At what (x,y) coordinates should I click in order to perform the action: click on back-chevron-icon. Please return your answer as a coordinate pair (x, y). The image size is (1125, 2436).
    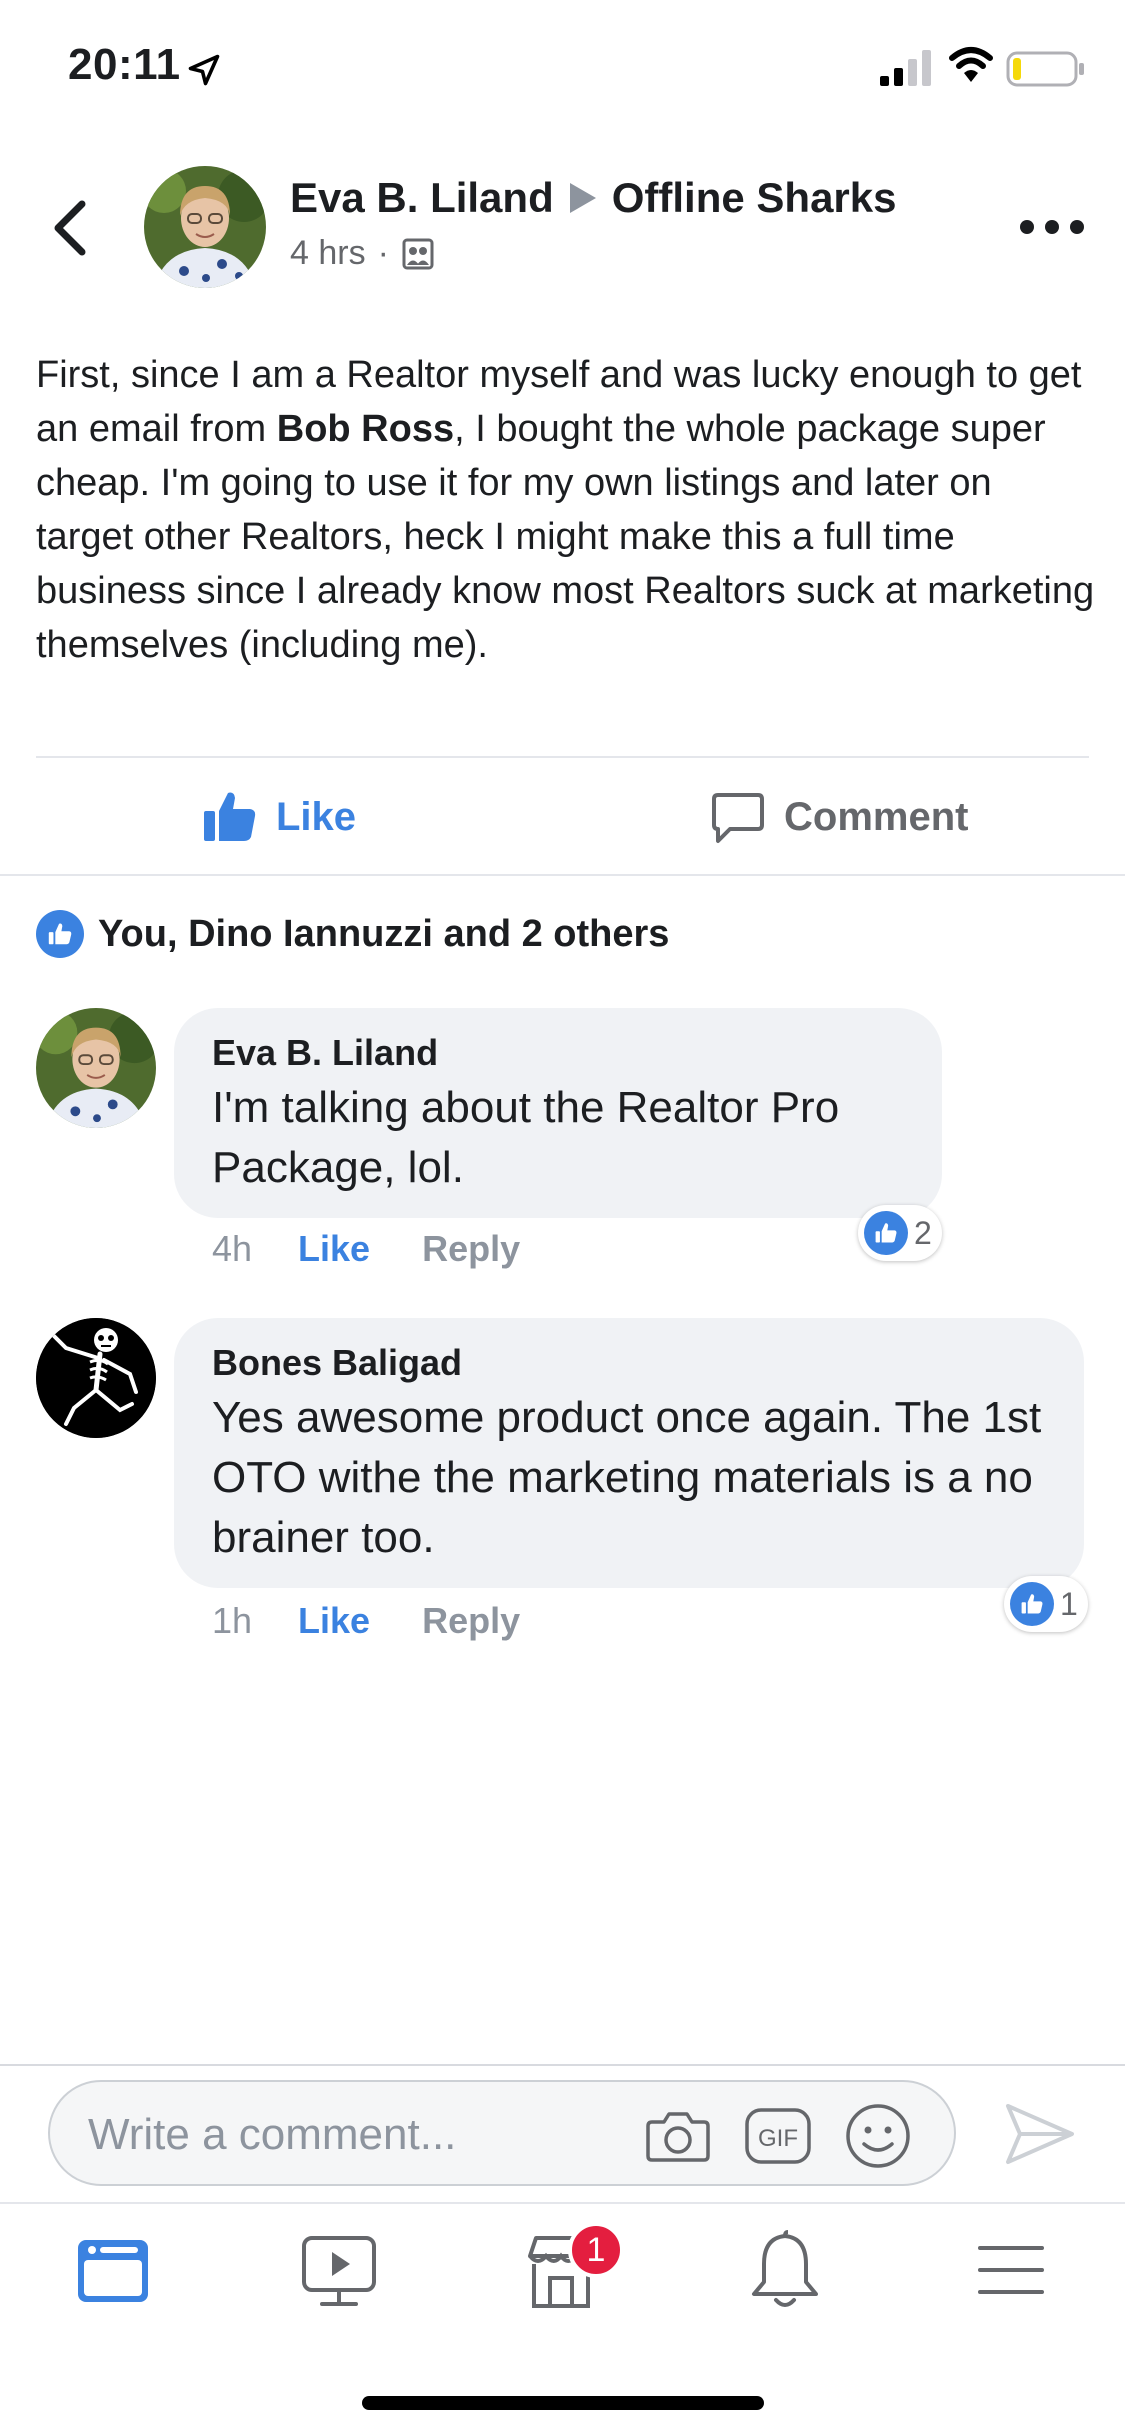
    Looking at the image, I should click on (69, 228).